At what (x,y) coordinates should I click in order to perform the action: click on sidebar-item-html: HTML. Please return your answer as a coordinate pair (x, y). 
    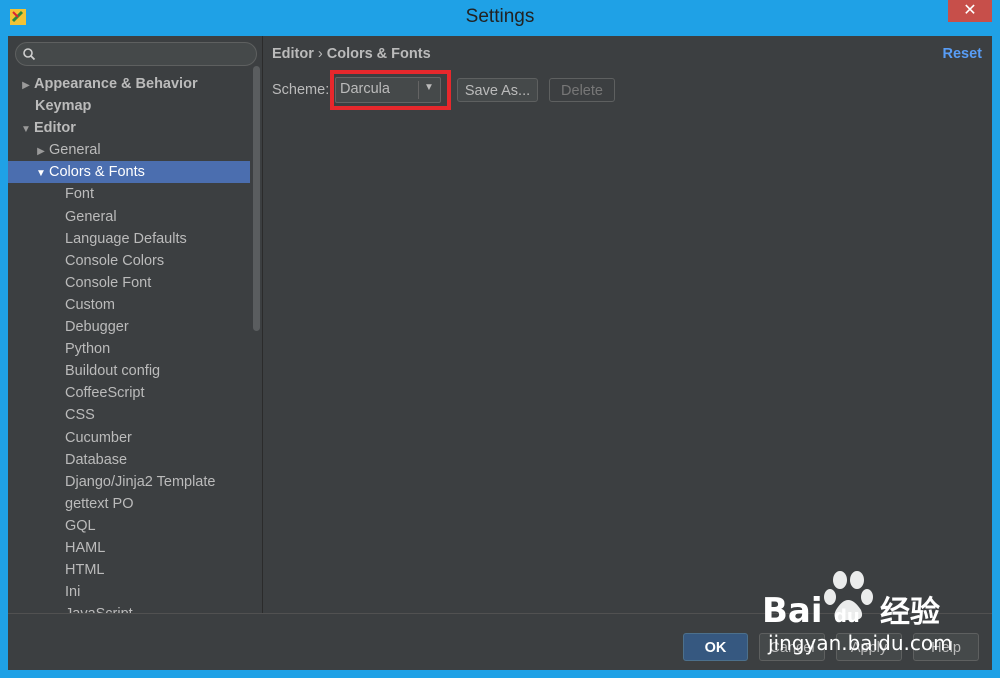
    Looking at the image, I should click on (129, 570).